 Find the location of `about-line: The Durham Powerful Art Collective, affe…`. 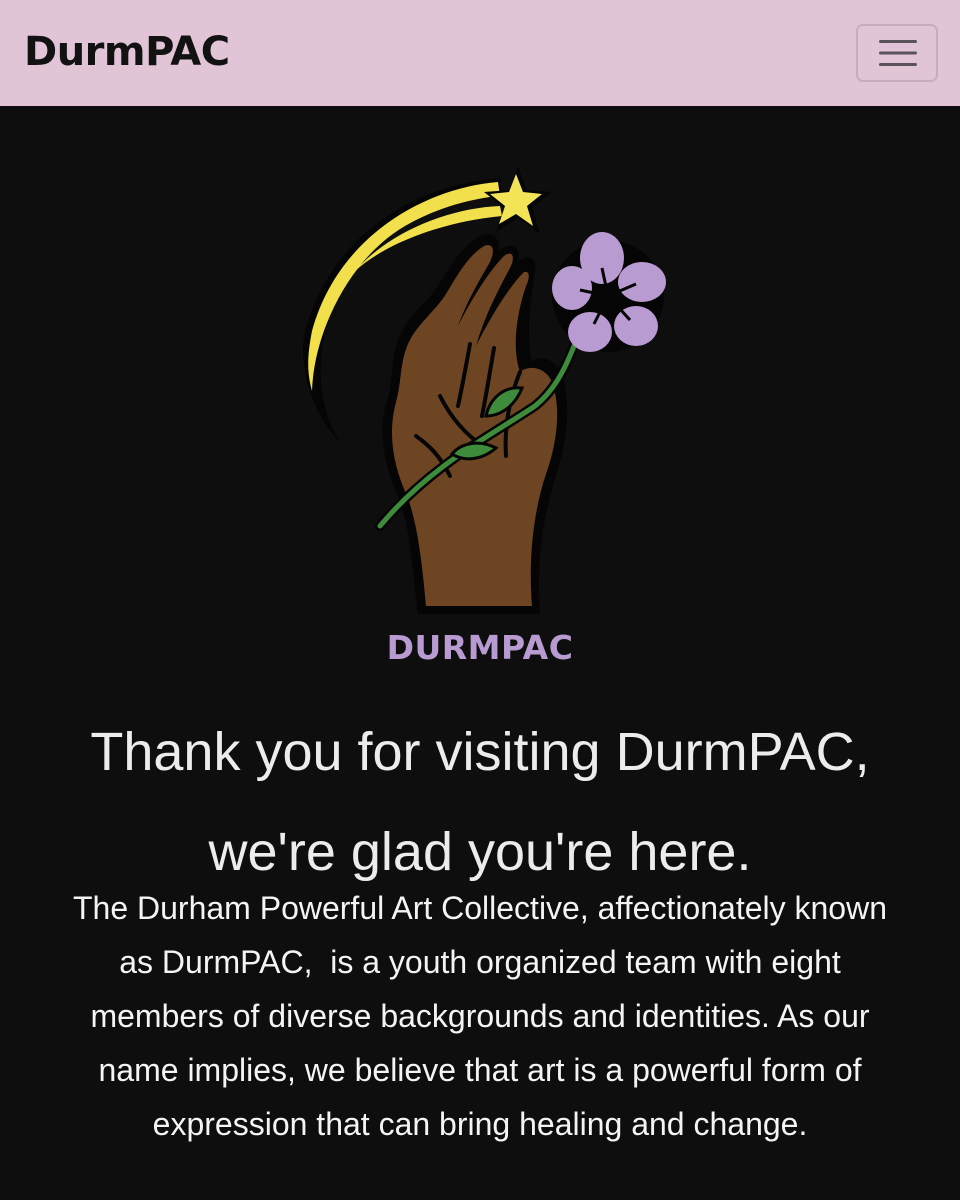

about-line: The Durham Powerful Art Collective, affe… is located at coordinates (479, 908).